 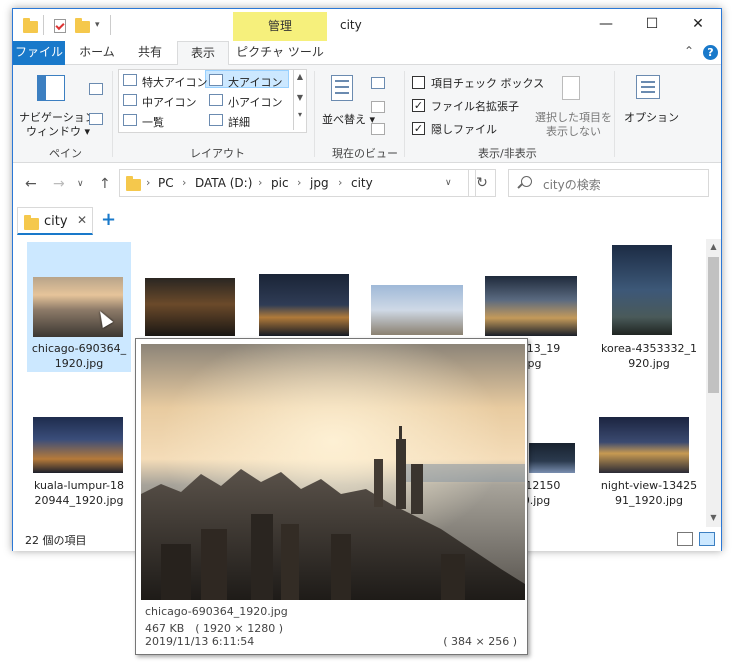 What do you see at coordinates (82, 220) in the screenshot?
I see `close-tab-icon: ✕` at bounding box center [82, 220].